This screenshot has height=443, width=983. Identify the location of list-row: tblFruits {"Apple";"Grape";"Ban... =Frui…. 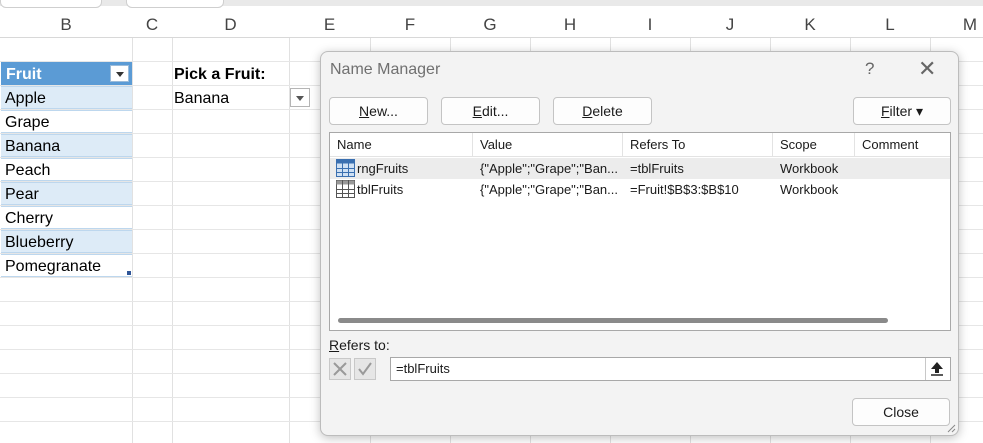
(640, 189).